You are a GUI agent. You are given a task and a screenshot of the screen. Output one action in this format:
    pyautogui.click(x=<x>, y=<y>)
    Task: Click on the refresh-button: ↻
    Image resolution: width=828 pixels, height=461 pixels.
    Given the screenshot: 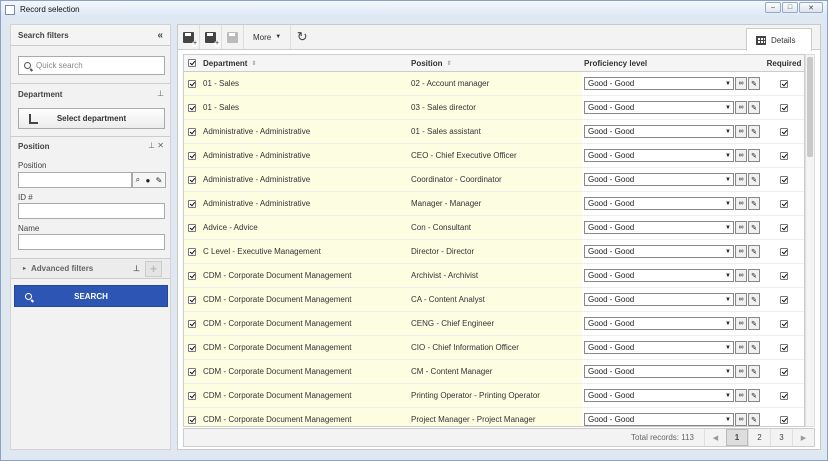 What is the action you would take?
    pyautogui.click(x=302, y=37)
    